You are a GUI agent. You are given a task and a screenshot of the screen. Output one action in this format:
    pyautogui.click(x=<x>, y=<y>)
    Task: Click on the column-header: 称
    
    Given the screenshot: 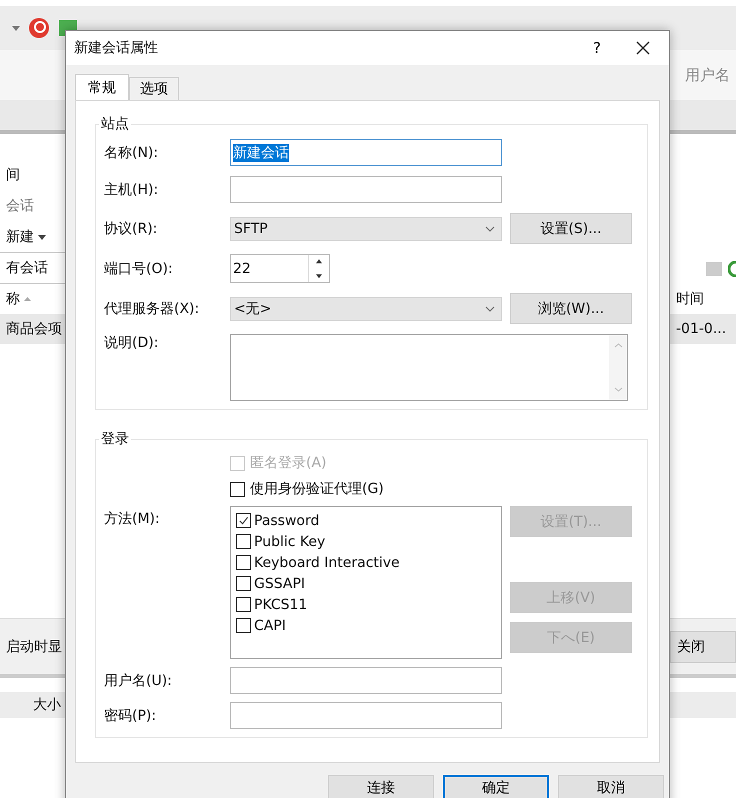 What is the action you would take?
    pyautogui.click(x=13, y=299)
    